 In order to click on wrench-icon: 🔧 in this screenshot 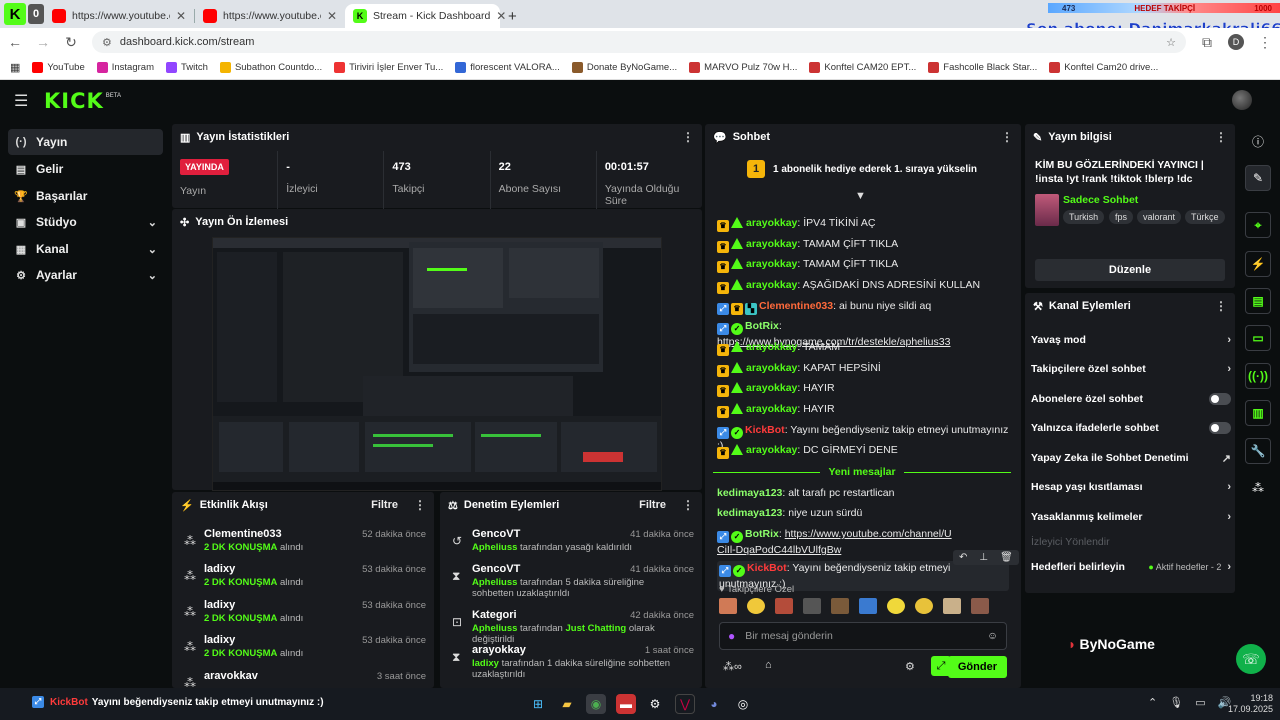, I will do `click(1258, 451)`.